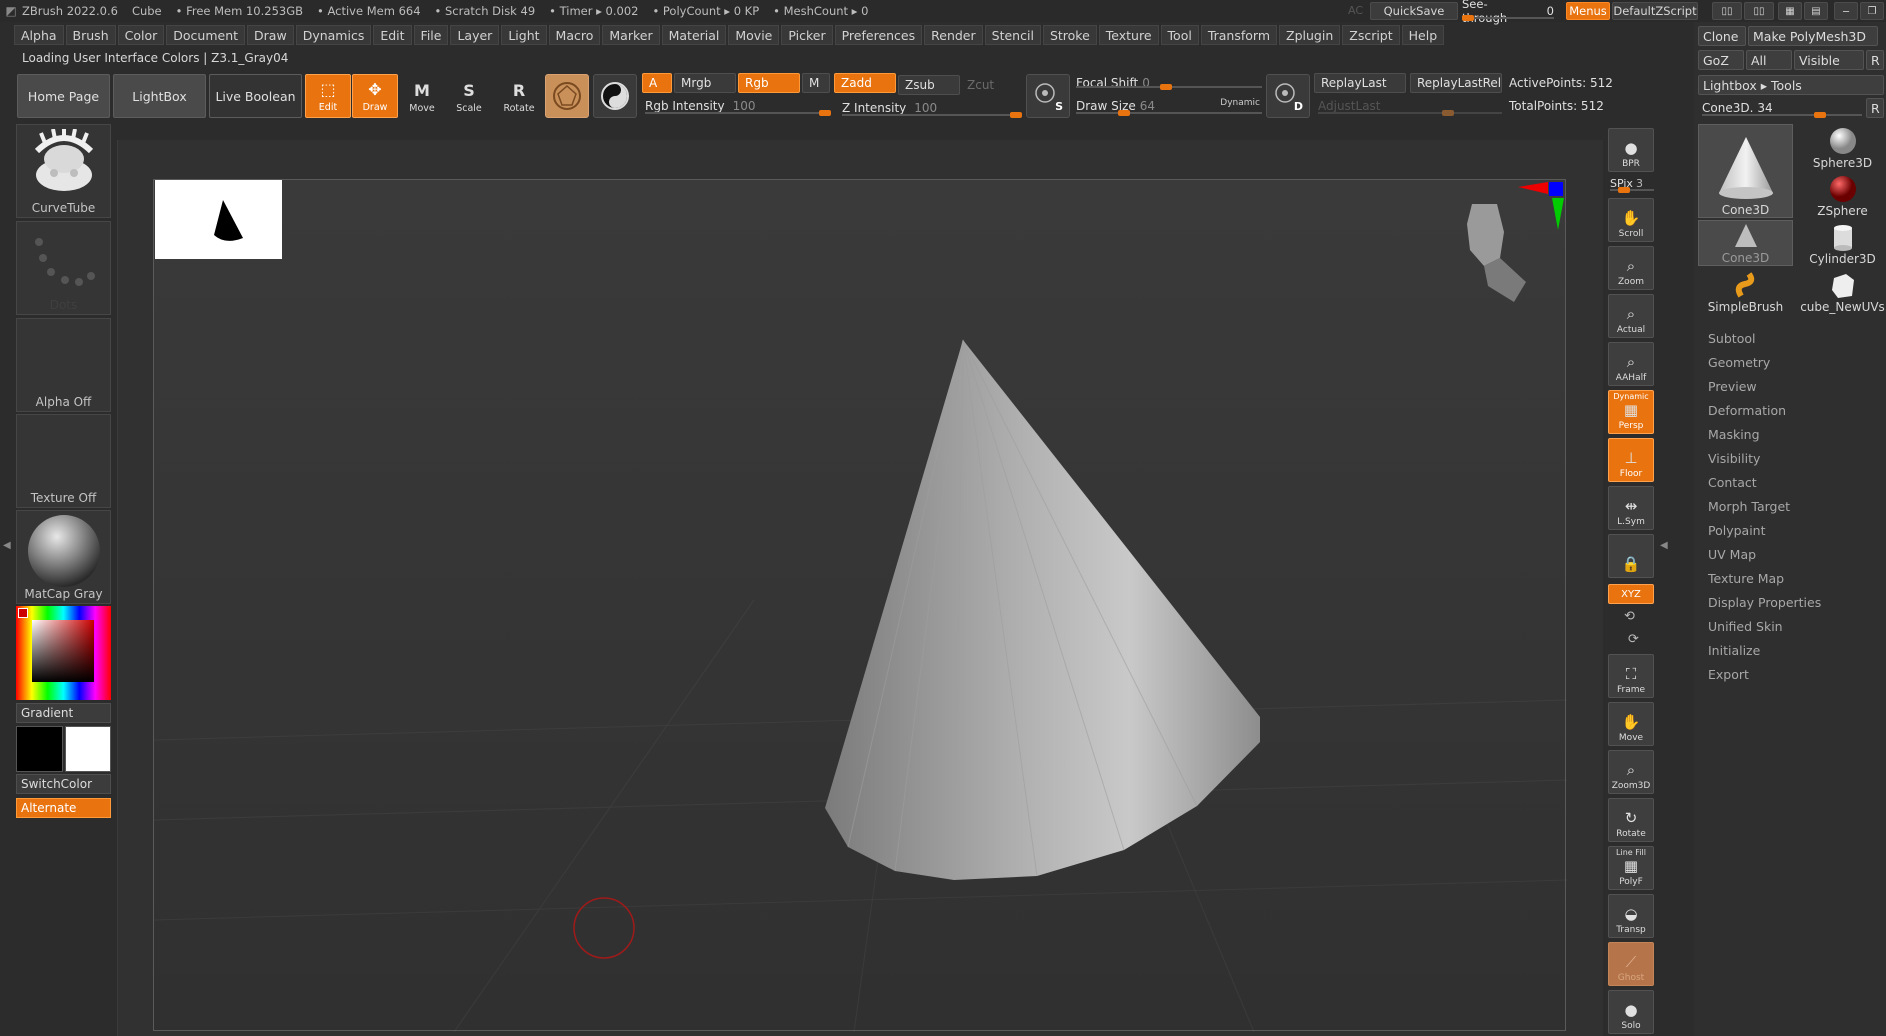 Image resolution: width=1886 pixels, height=1036 pixels. I want to click on r-small-button: R, so click(1875, 108).